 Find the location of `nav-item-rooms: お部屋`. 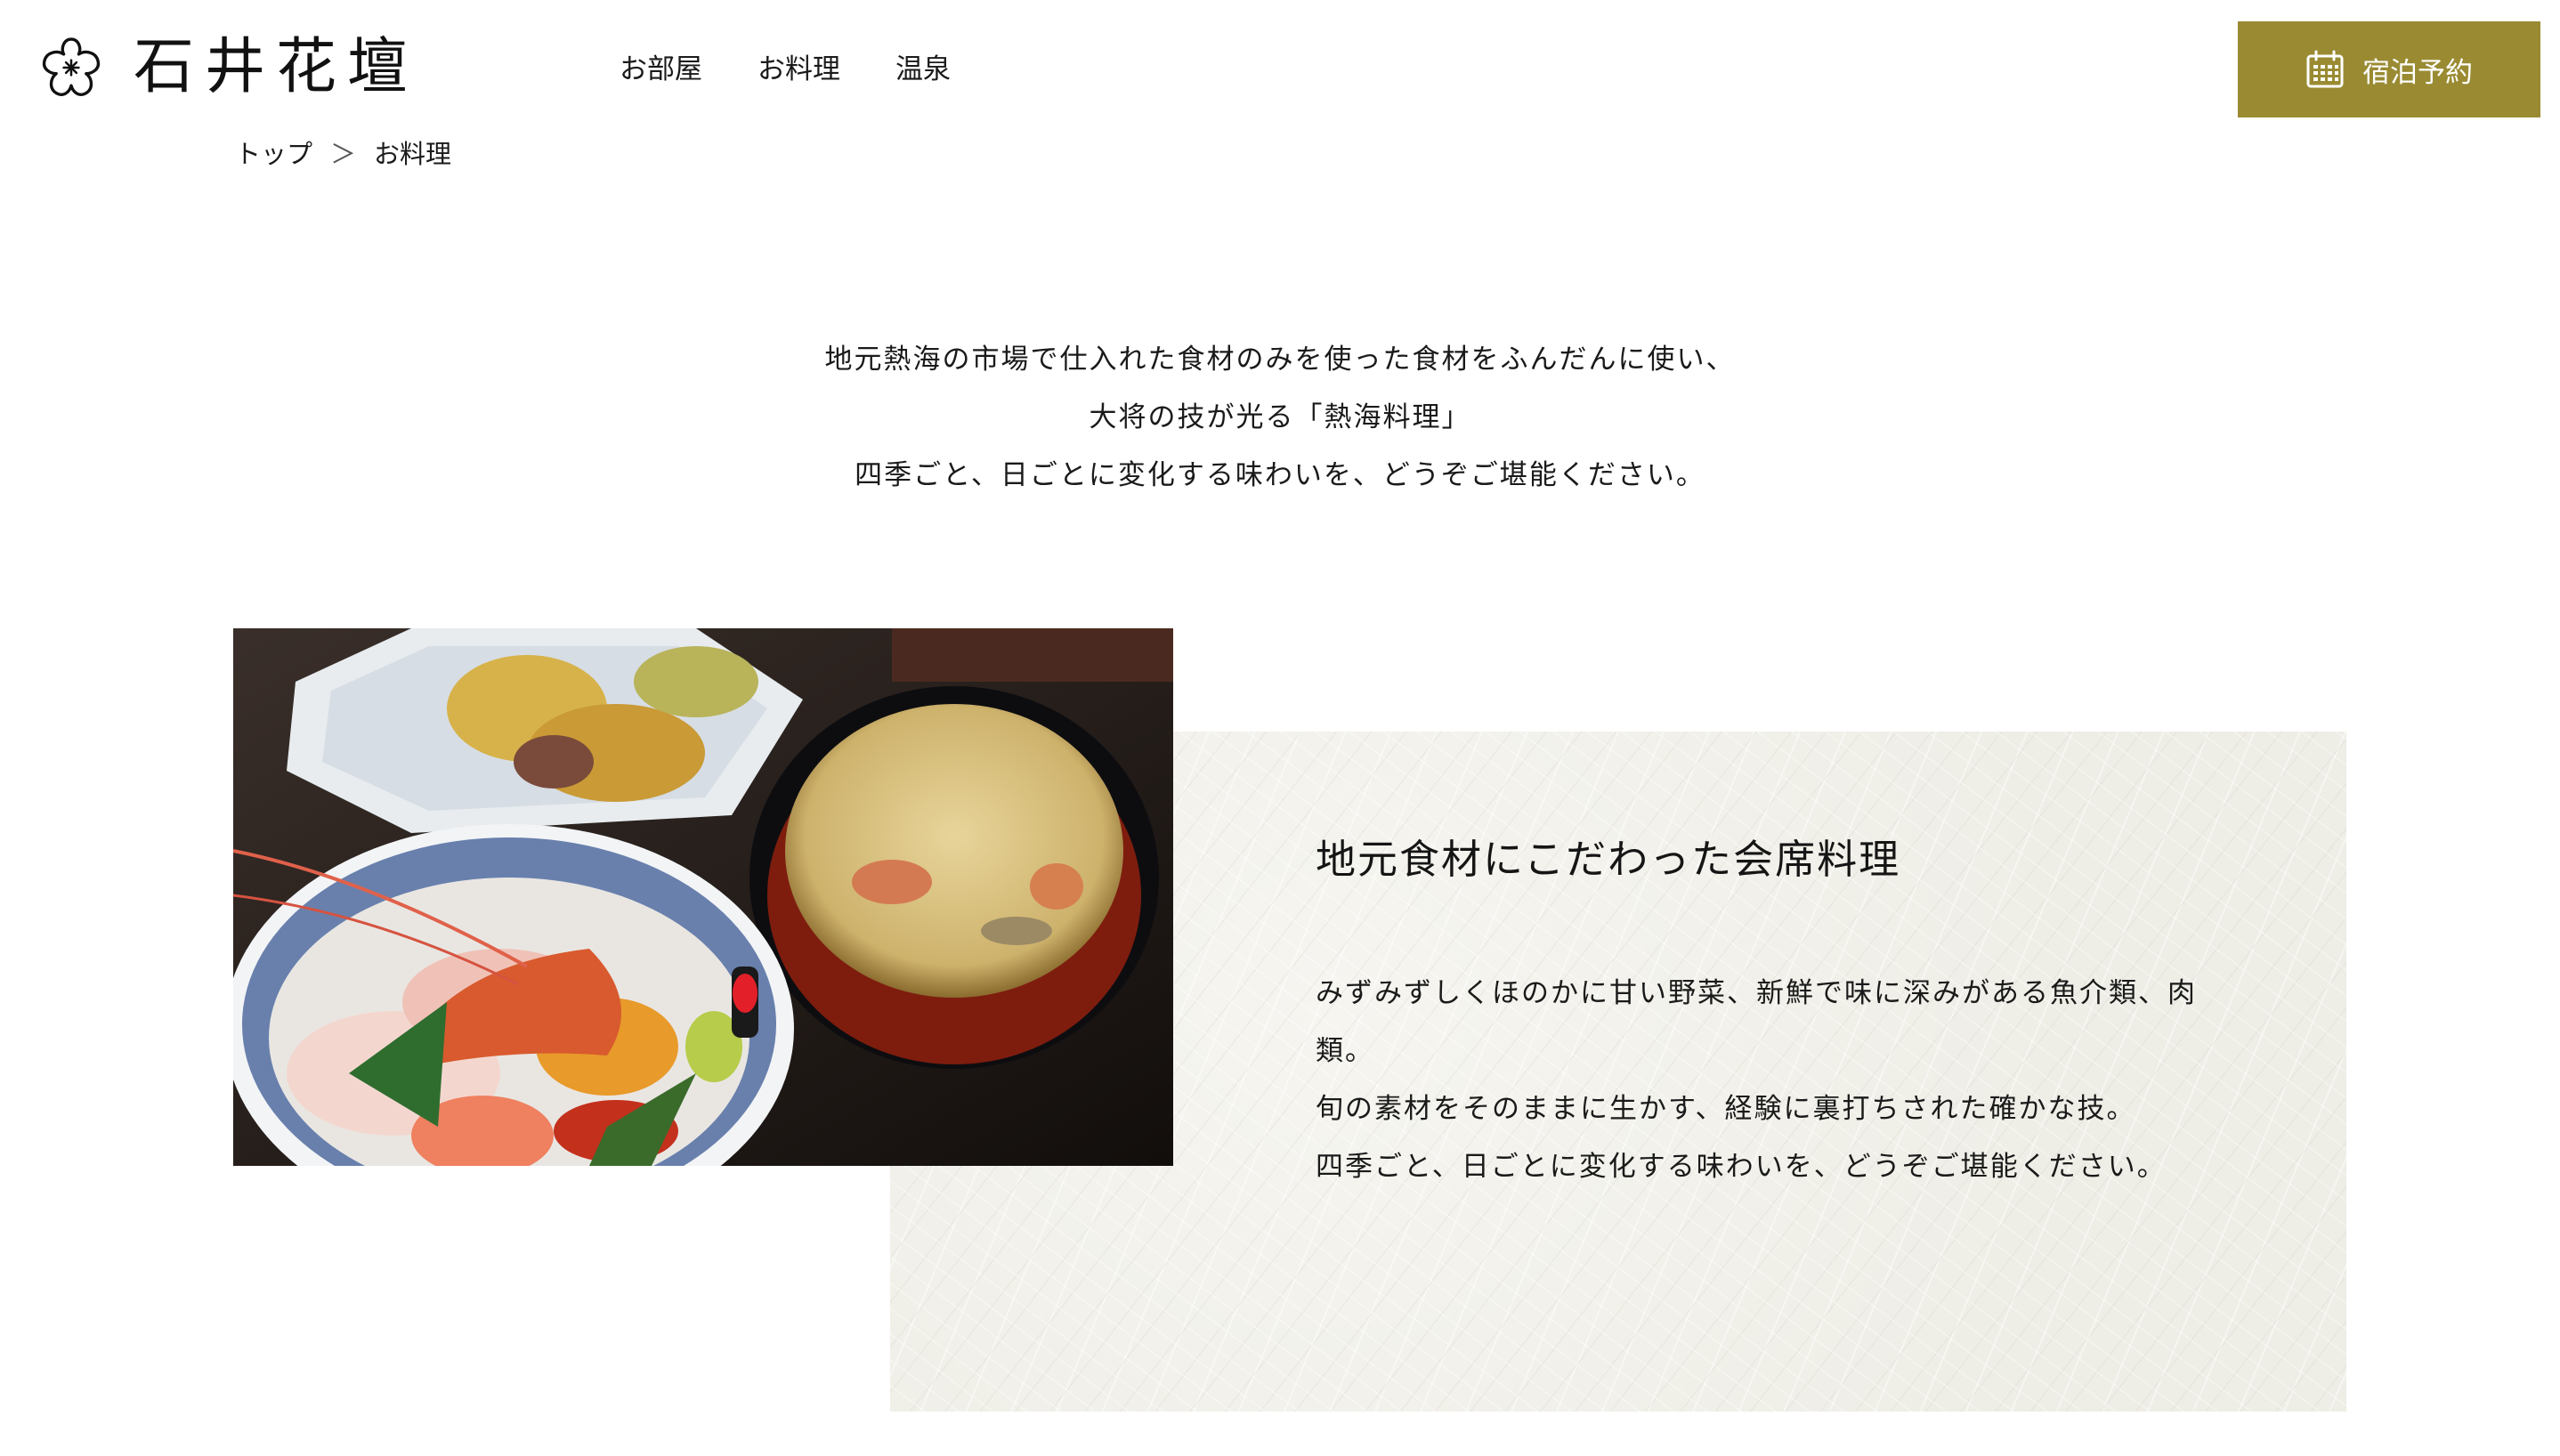

nav-item-rooms: お部屋 is located at coordinates (661, 69).